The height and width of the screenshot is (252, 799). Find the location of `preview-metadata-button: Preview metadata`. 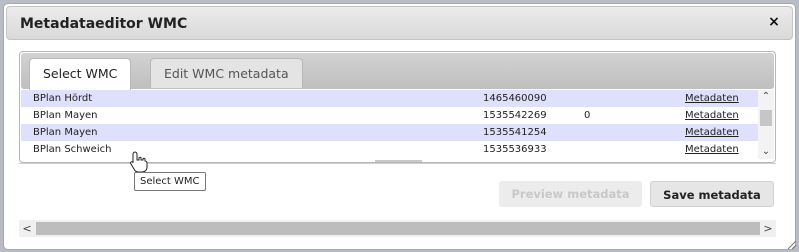

preview-metadata-button: Preview metadata is located at coordinates (570, 194).